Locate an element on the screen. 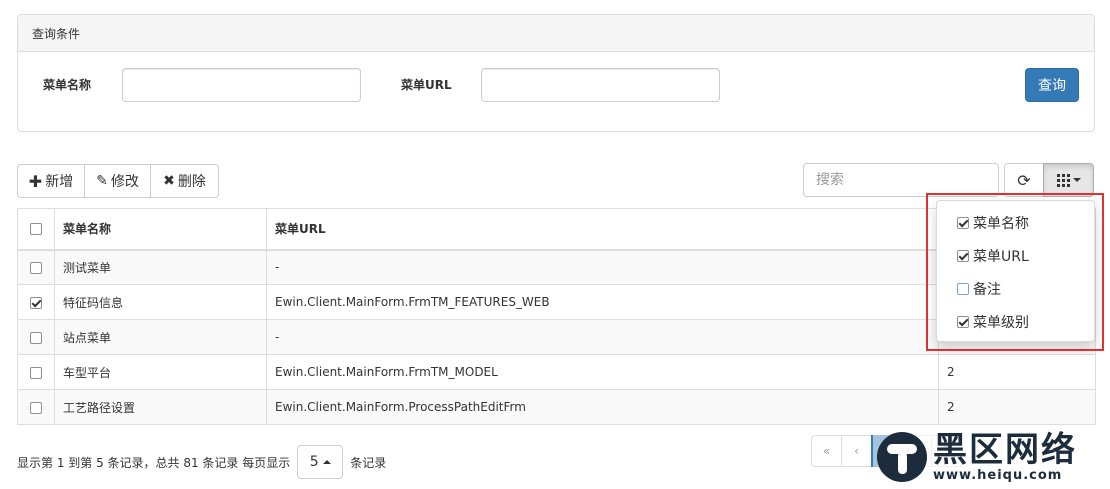 This screenshot has height=489, width=1110. cell-menu-url: Ewin.Client.MainForm.FrmTM_FEATURES_WEB is located at coordinates (602, 302).